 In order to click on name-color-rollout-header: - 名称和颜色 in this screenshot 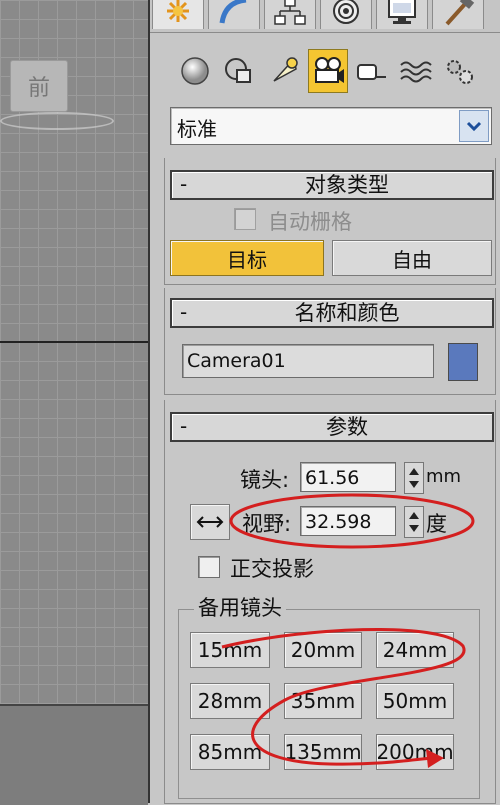, I will do `click(332, 313)`.